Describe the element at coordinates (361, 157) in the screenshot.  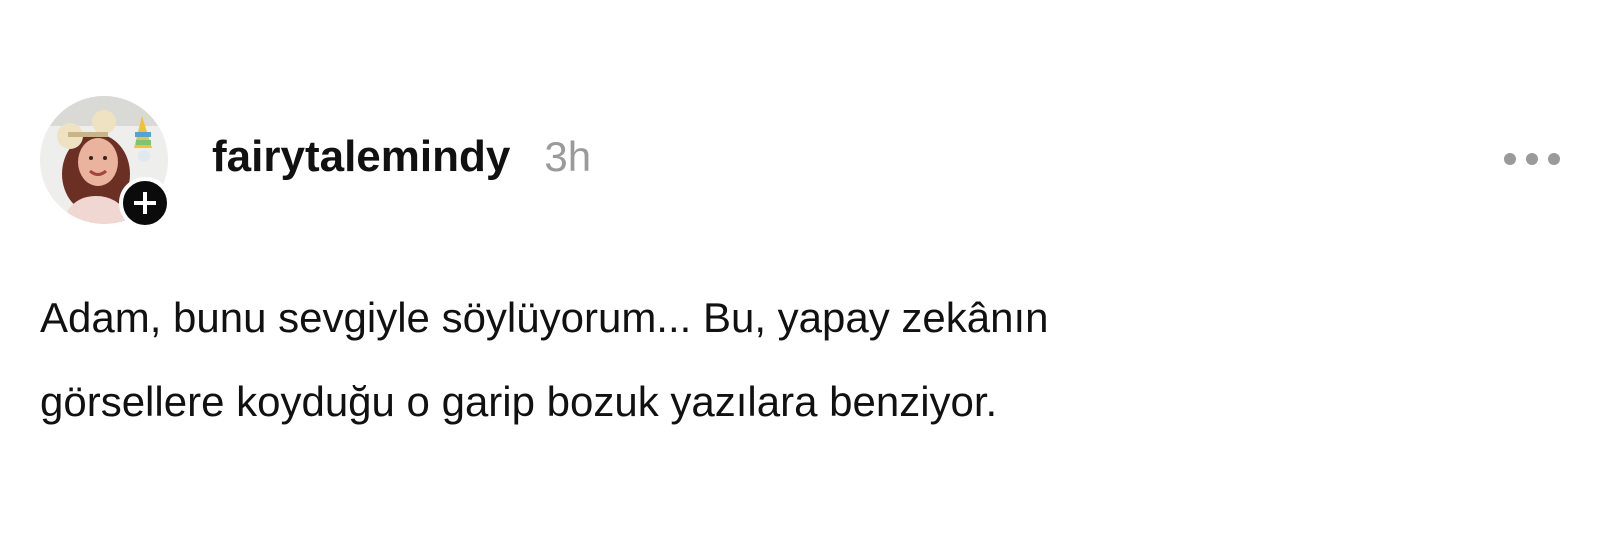
I see `username-link: fairytalemindy` at that location.